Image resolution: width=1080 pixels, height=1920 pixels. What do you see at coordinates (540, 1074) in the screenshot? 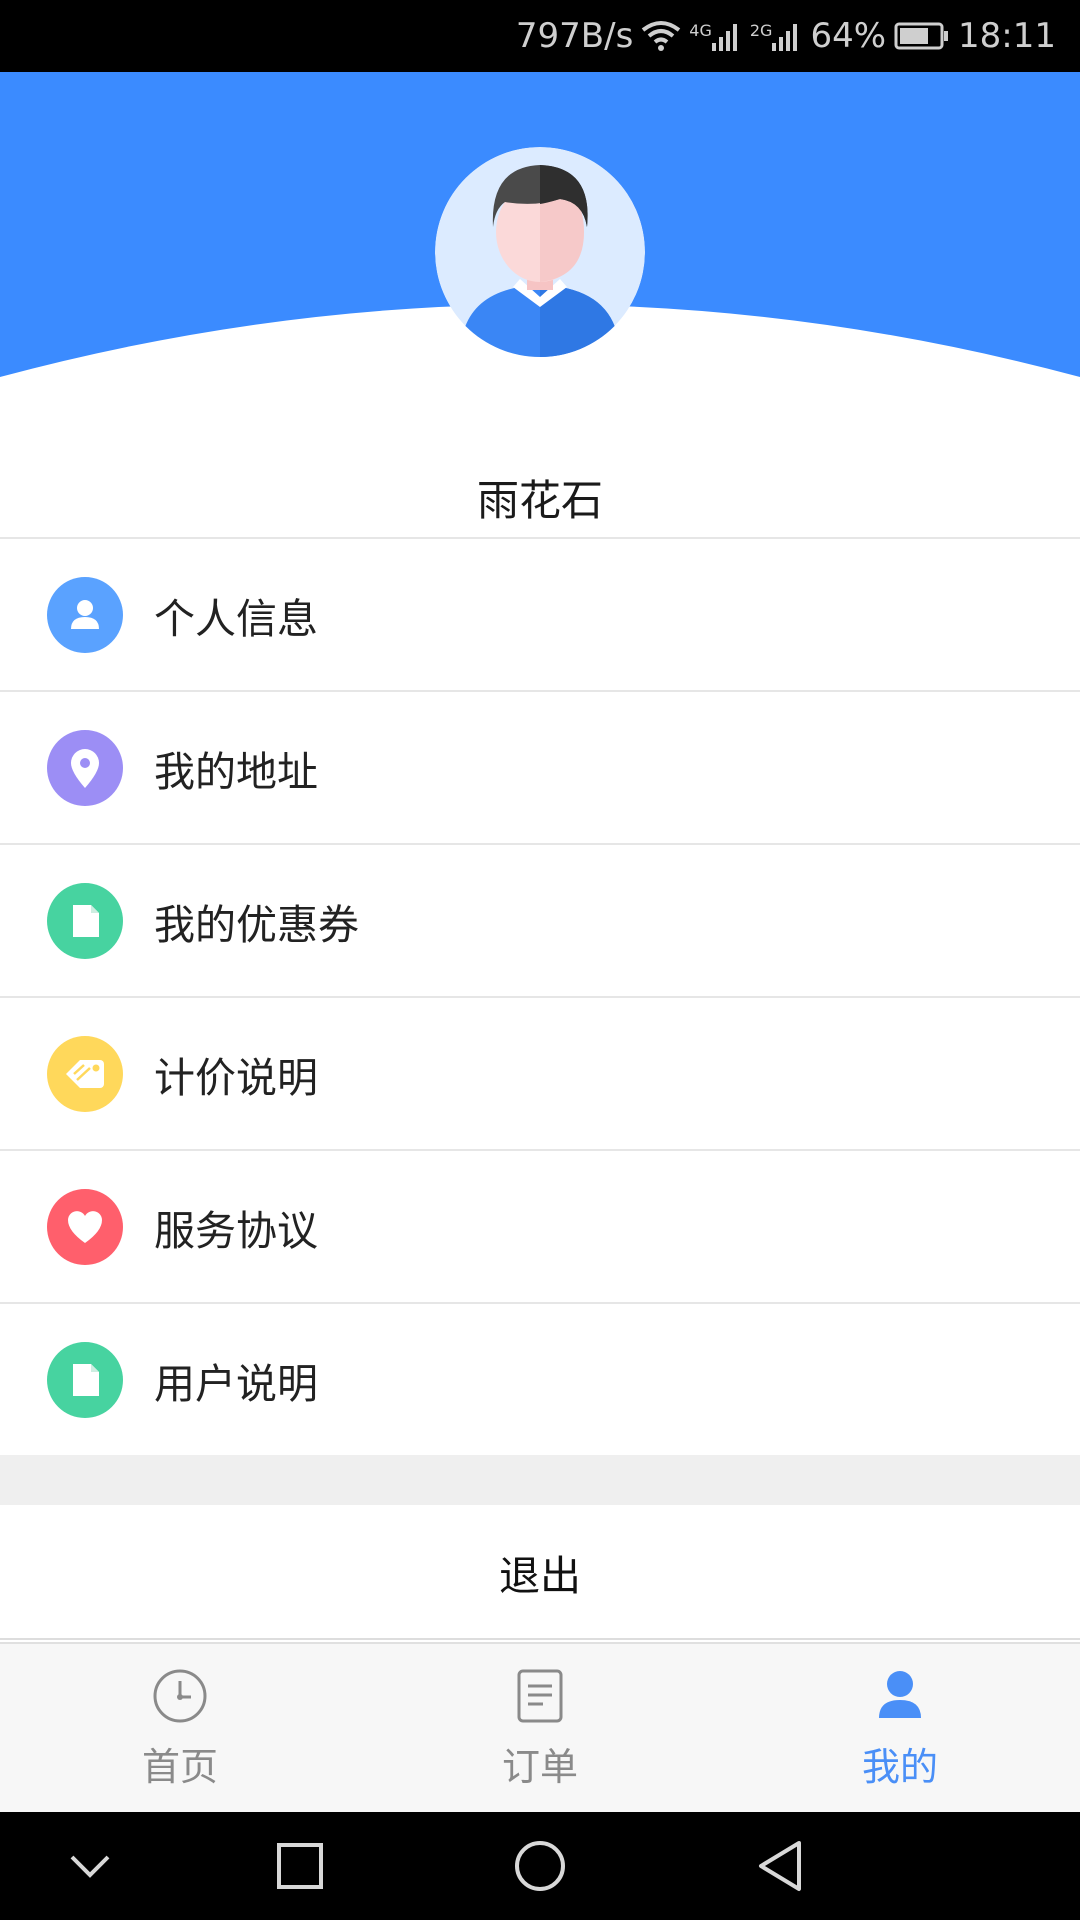
I see `menu-item-pricing: 计价说明` at bounding box center [540, 1074].